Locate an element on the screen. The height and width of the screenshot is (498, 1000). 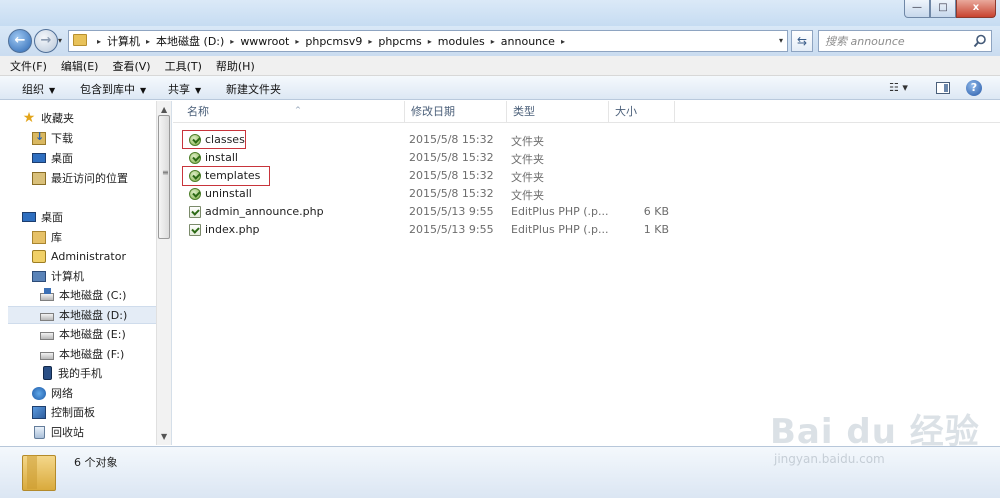
file-date: 2015/5/13 9:55 is located at coordinates (451, 211).